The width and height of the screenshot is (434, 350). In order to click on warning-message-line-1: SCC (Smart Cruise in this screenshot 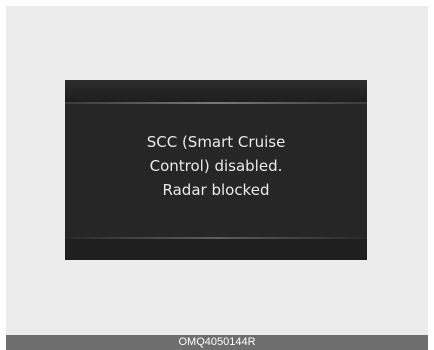, I will do `click(216, 142)`.